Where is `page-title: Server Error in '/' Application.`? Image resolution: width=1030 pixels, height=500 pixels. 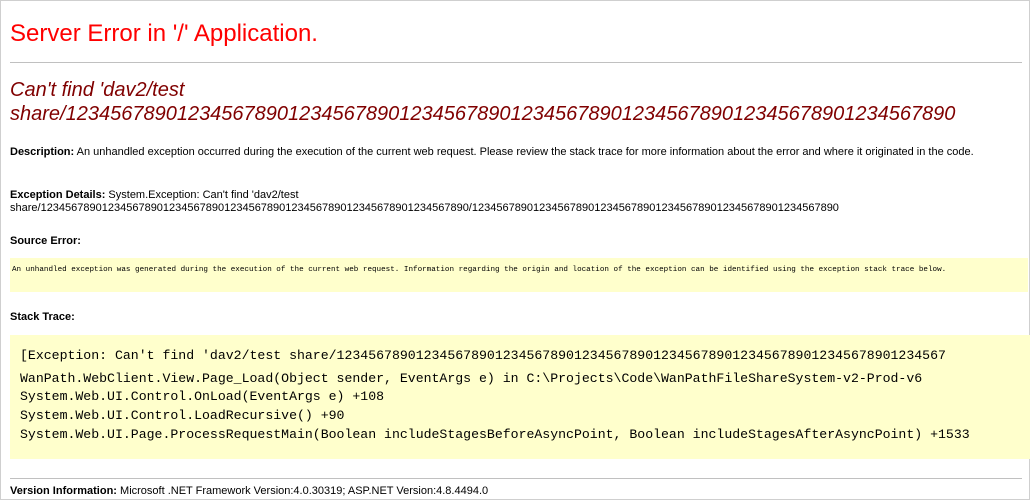
page-title: Server Error in '/' Application. is located at coordinates (164, 33).